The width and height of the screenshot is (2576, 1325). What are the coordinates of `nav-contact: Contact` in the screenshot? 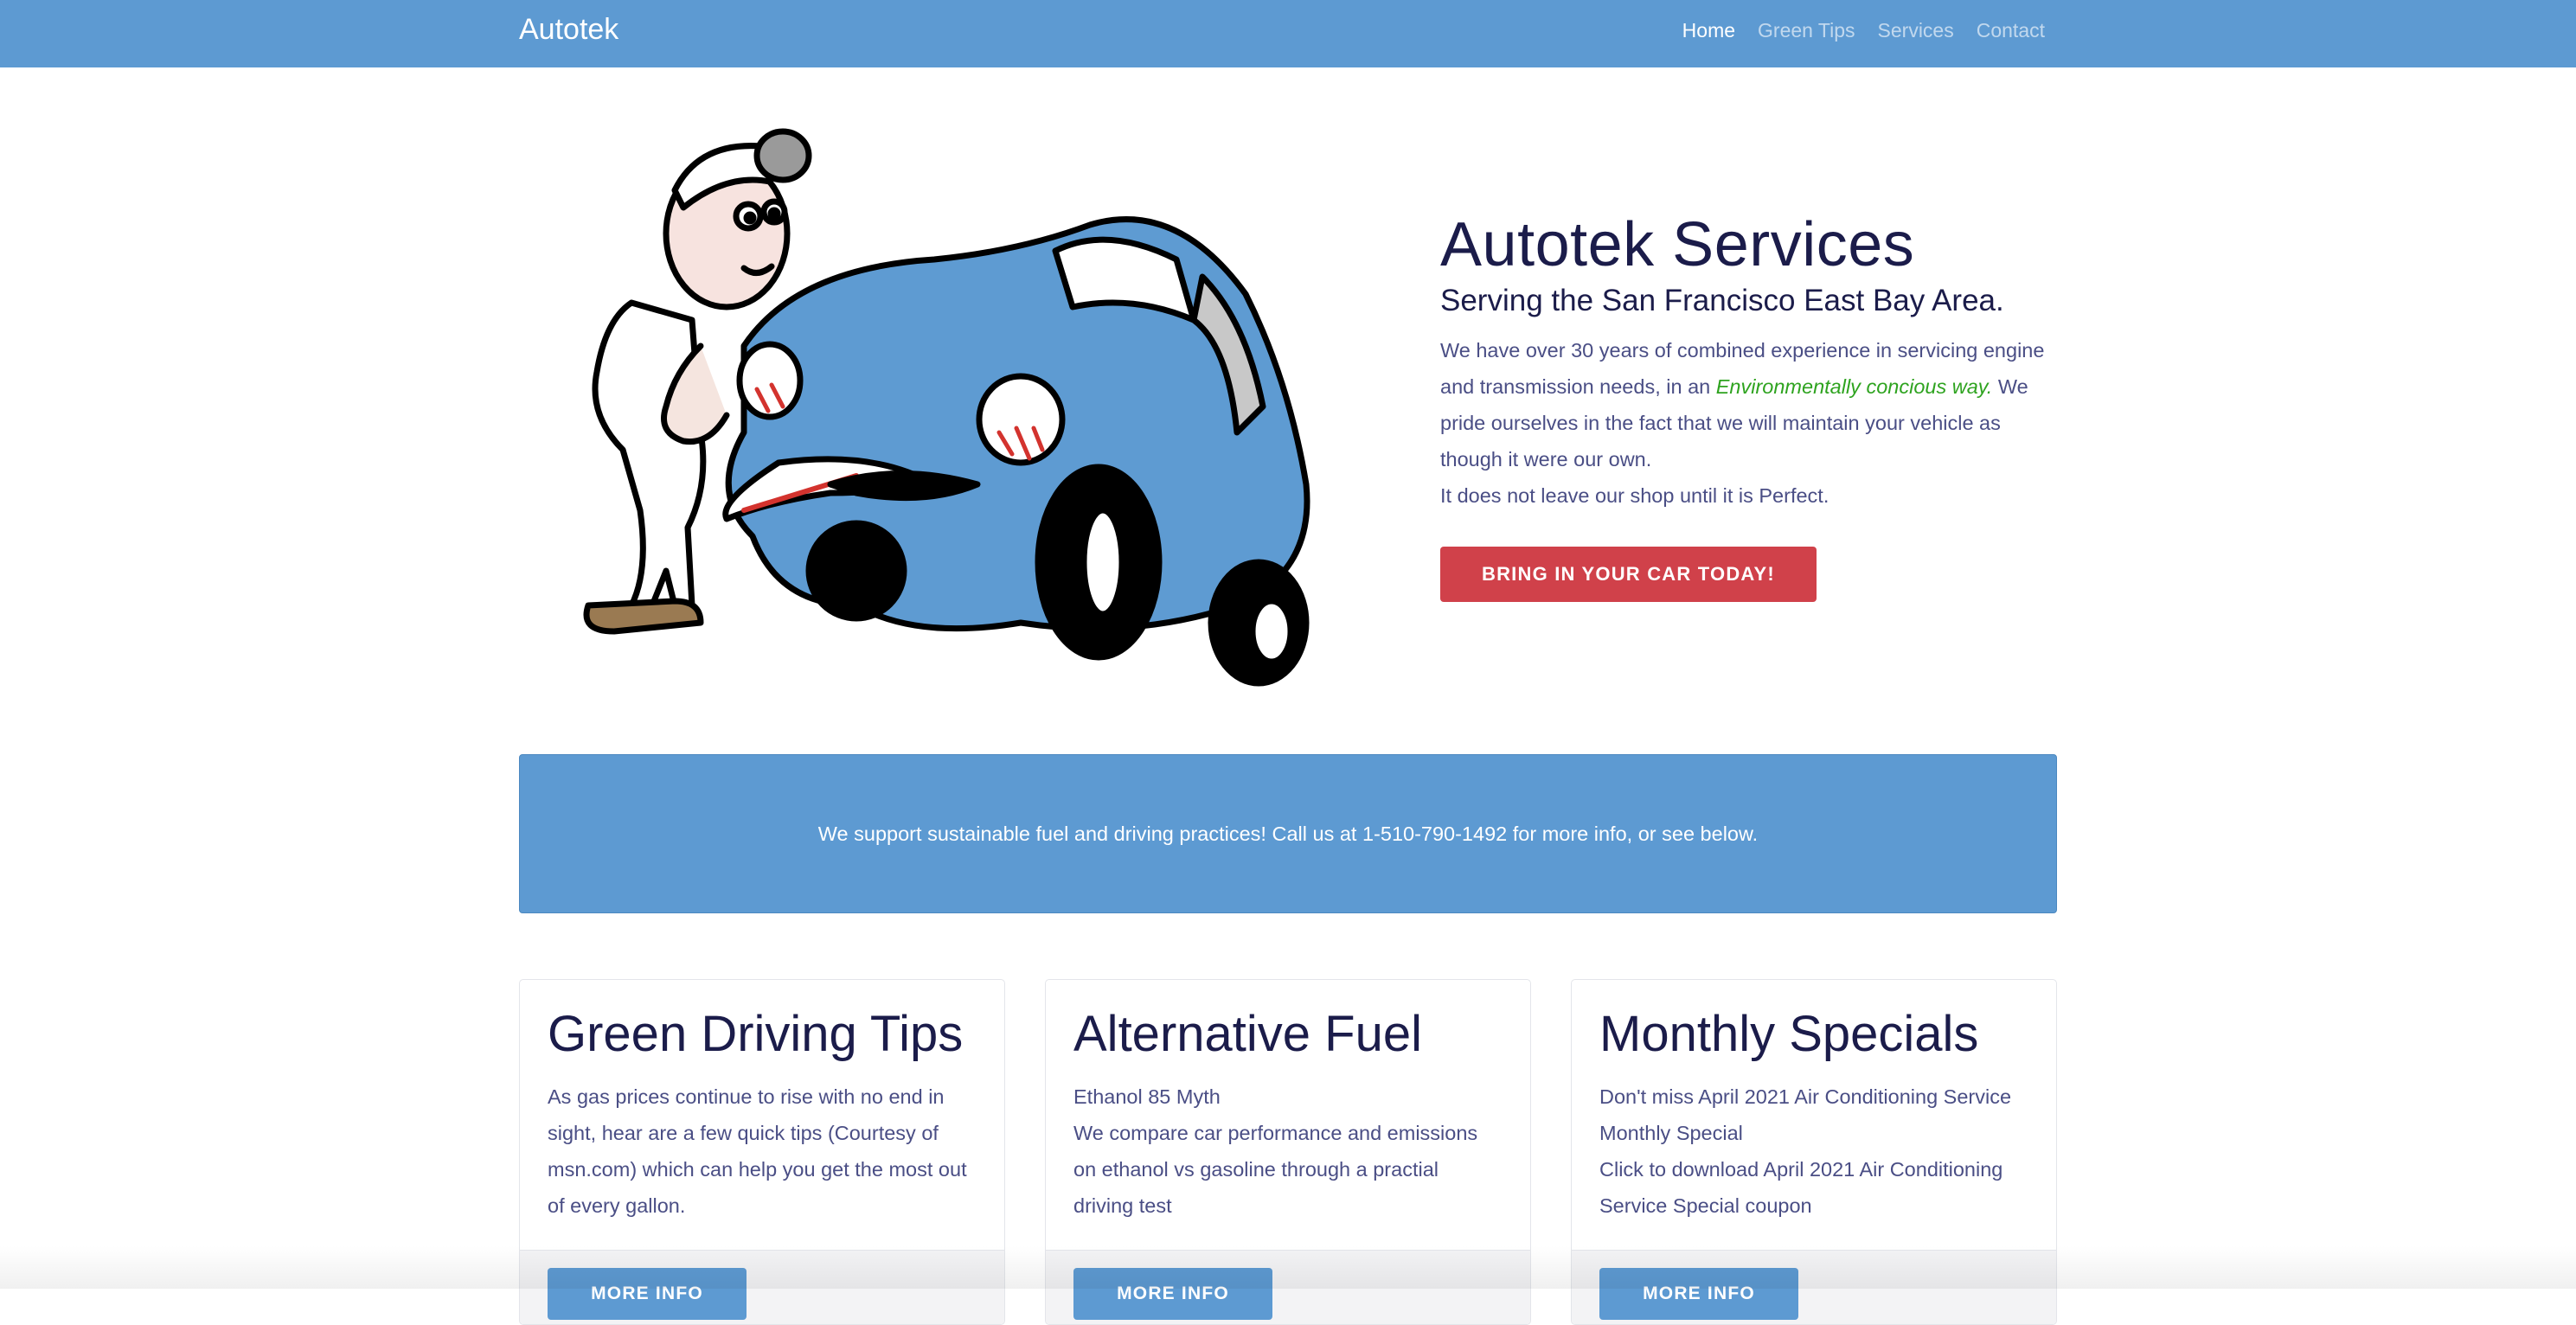 It's located at (2011, 30).